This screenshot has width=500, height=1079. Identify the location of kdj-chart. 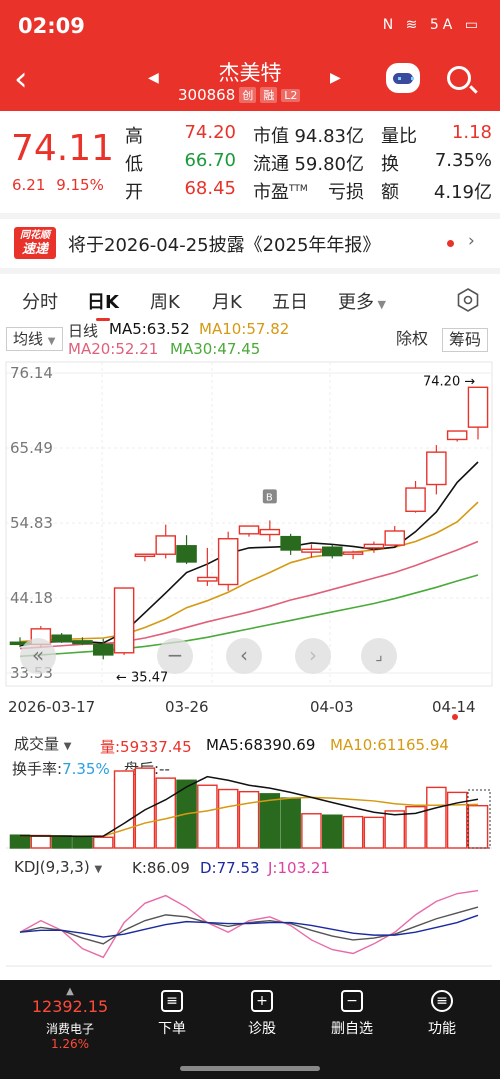
(250, 926).